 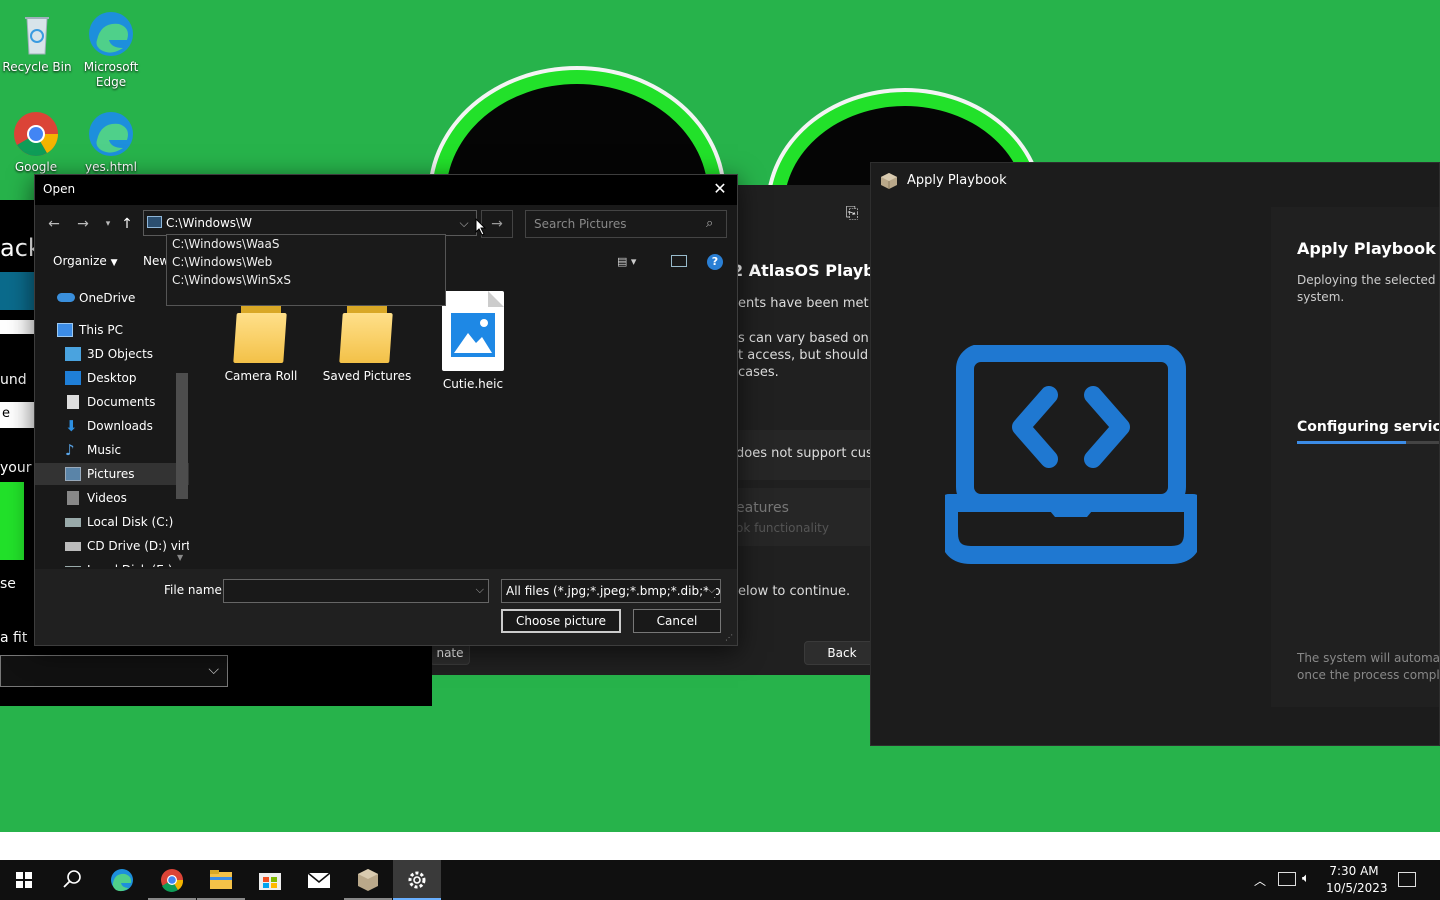 I want to click on tree-item-this-pc: This PC, so click(x=112, y=330).